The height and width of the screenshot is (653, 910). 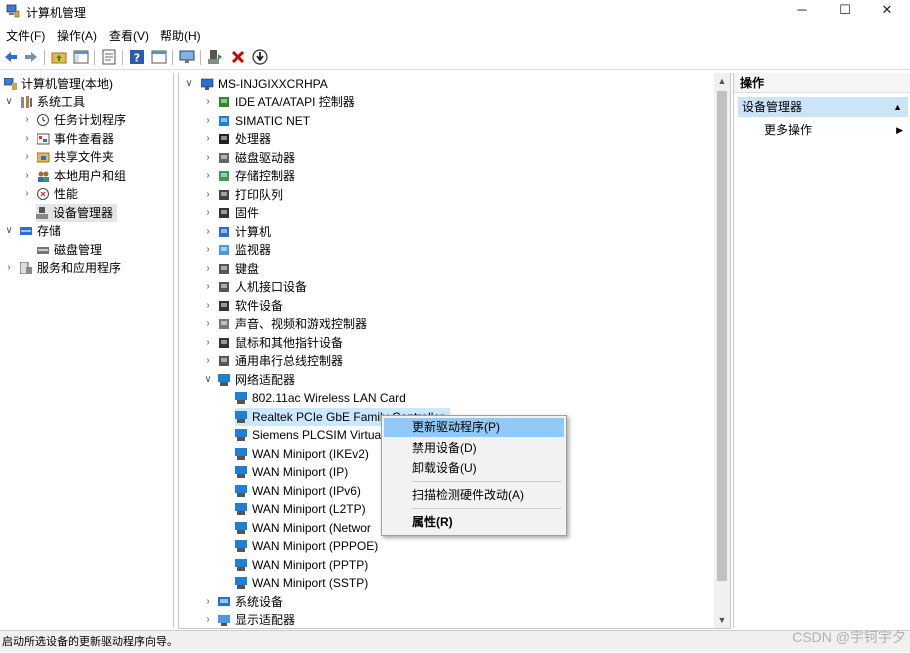 What do you see at coordinates (70, 268) in the screenshot?
I see `tree-services-apps: 服务和应用程序` at bounding box center [70, 268].